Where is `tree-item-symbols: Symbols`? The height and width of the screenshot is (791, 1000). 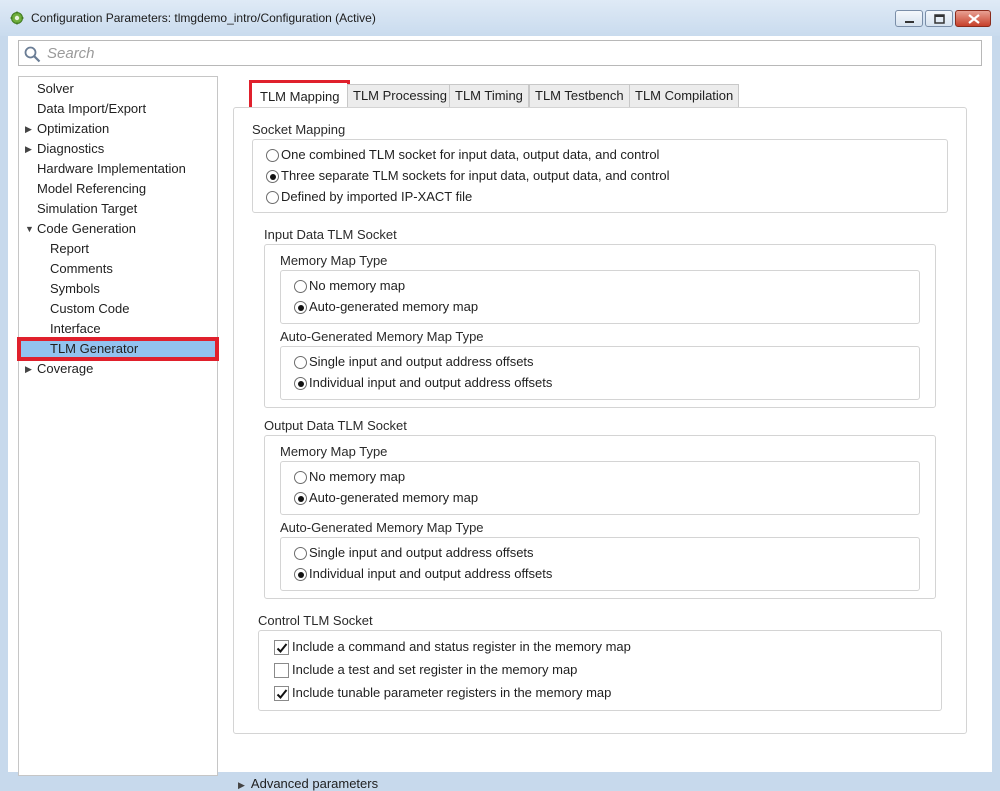
tree-item-symbols: Symbols is located at coordinates (118, 289).